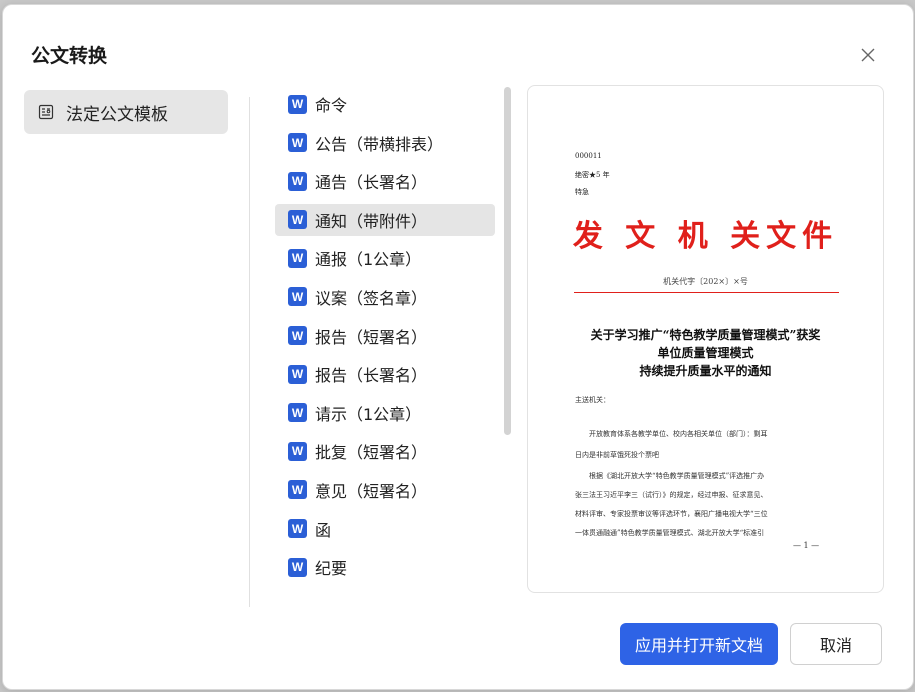  I want to click on template-item-bulletin: W 通报（1公章）, so click(385, 258).